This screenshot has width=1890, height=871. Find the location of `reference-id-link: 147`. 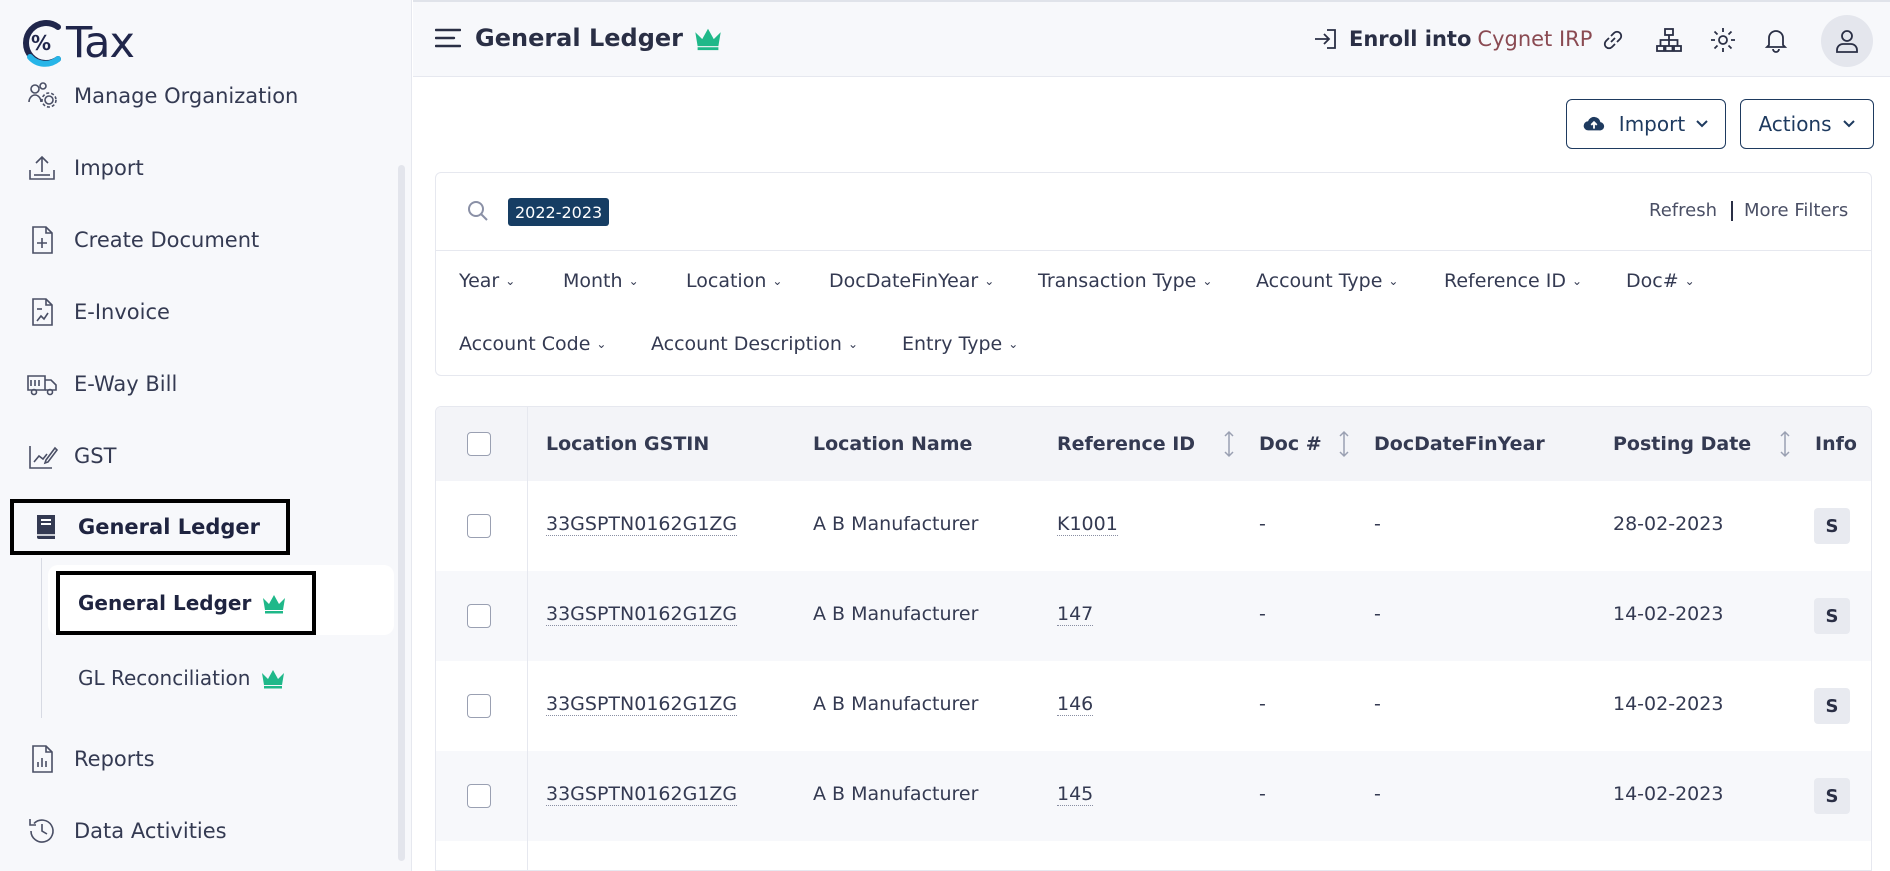

reference-id-link: 147 is located at coordinates (1075, 614).